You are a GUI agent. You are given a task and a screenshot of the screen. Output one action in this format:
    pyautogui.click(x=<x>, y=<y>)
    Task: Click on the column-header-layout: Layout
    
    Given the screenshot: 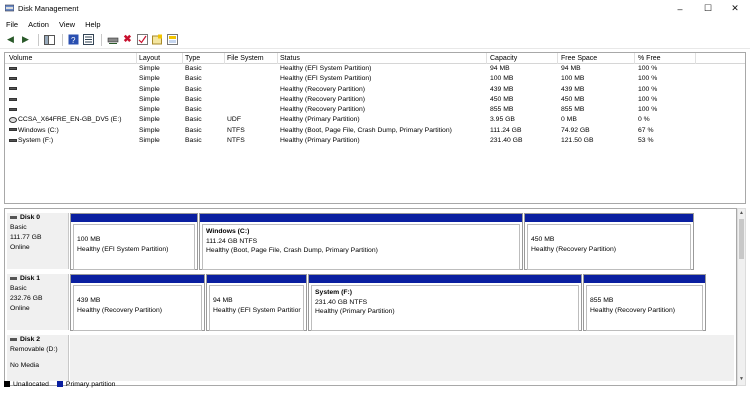 What is the action you would take?
    pyautogui.click(x=149, y=58)
    